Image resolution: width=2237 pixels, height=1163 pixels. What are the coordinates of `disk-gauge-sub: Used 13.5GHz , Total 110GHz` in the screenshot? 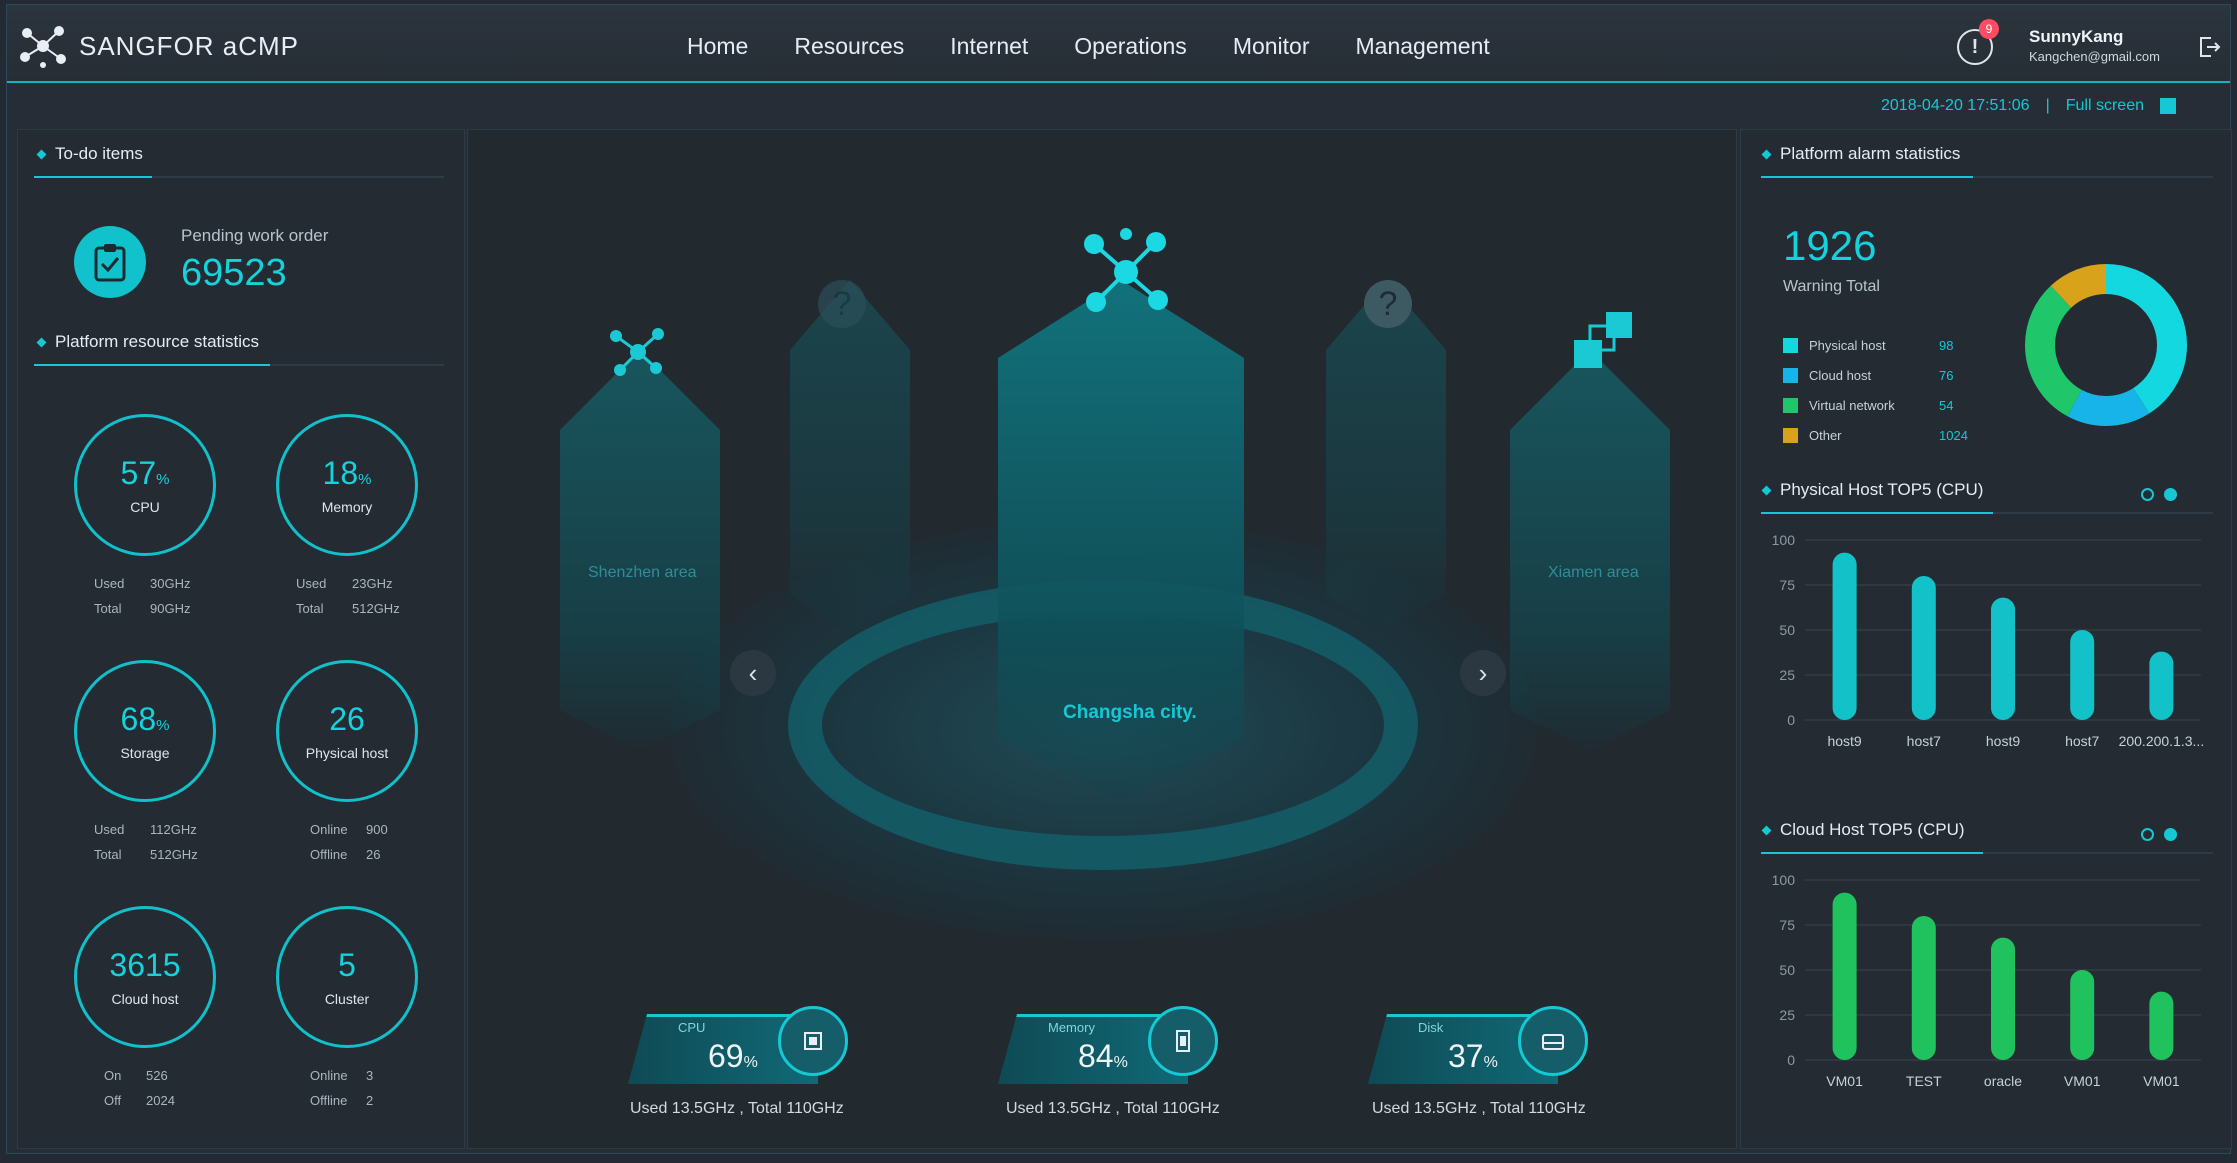 It's located at (1479, 1108).